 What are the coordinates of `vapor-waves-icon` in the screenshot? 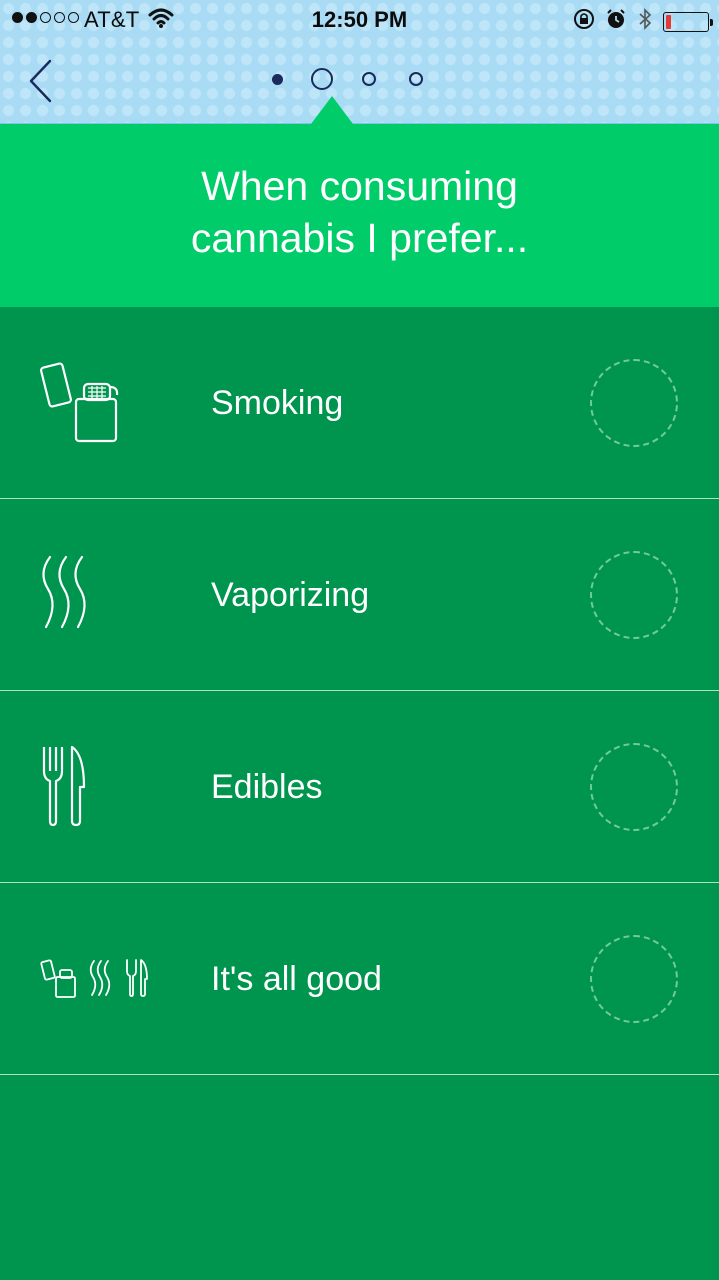 It's located at (81, 596).